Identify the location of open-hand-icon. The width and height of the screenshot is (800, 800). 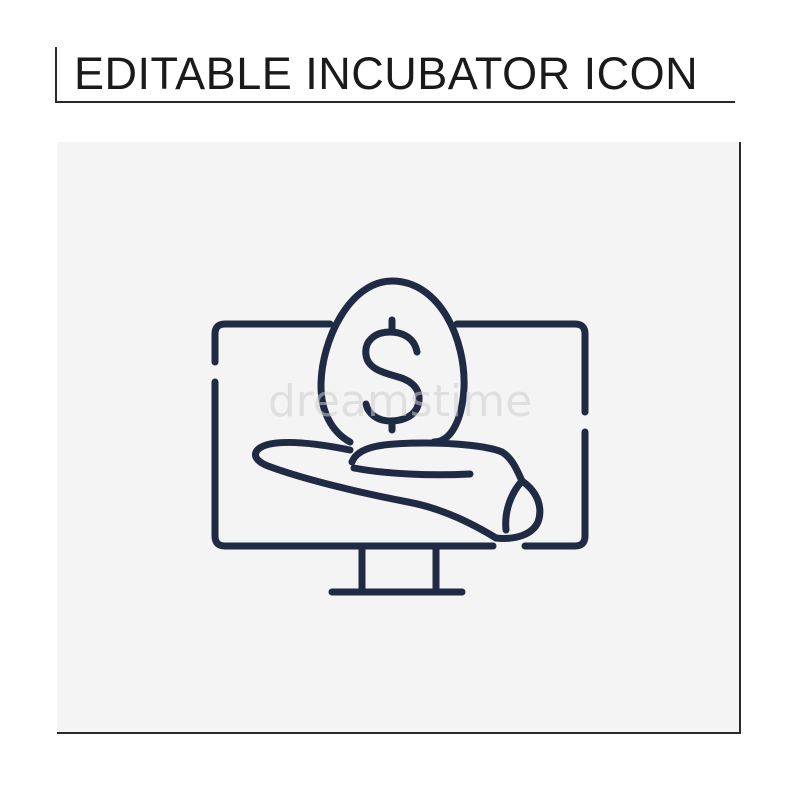
(398, 490).